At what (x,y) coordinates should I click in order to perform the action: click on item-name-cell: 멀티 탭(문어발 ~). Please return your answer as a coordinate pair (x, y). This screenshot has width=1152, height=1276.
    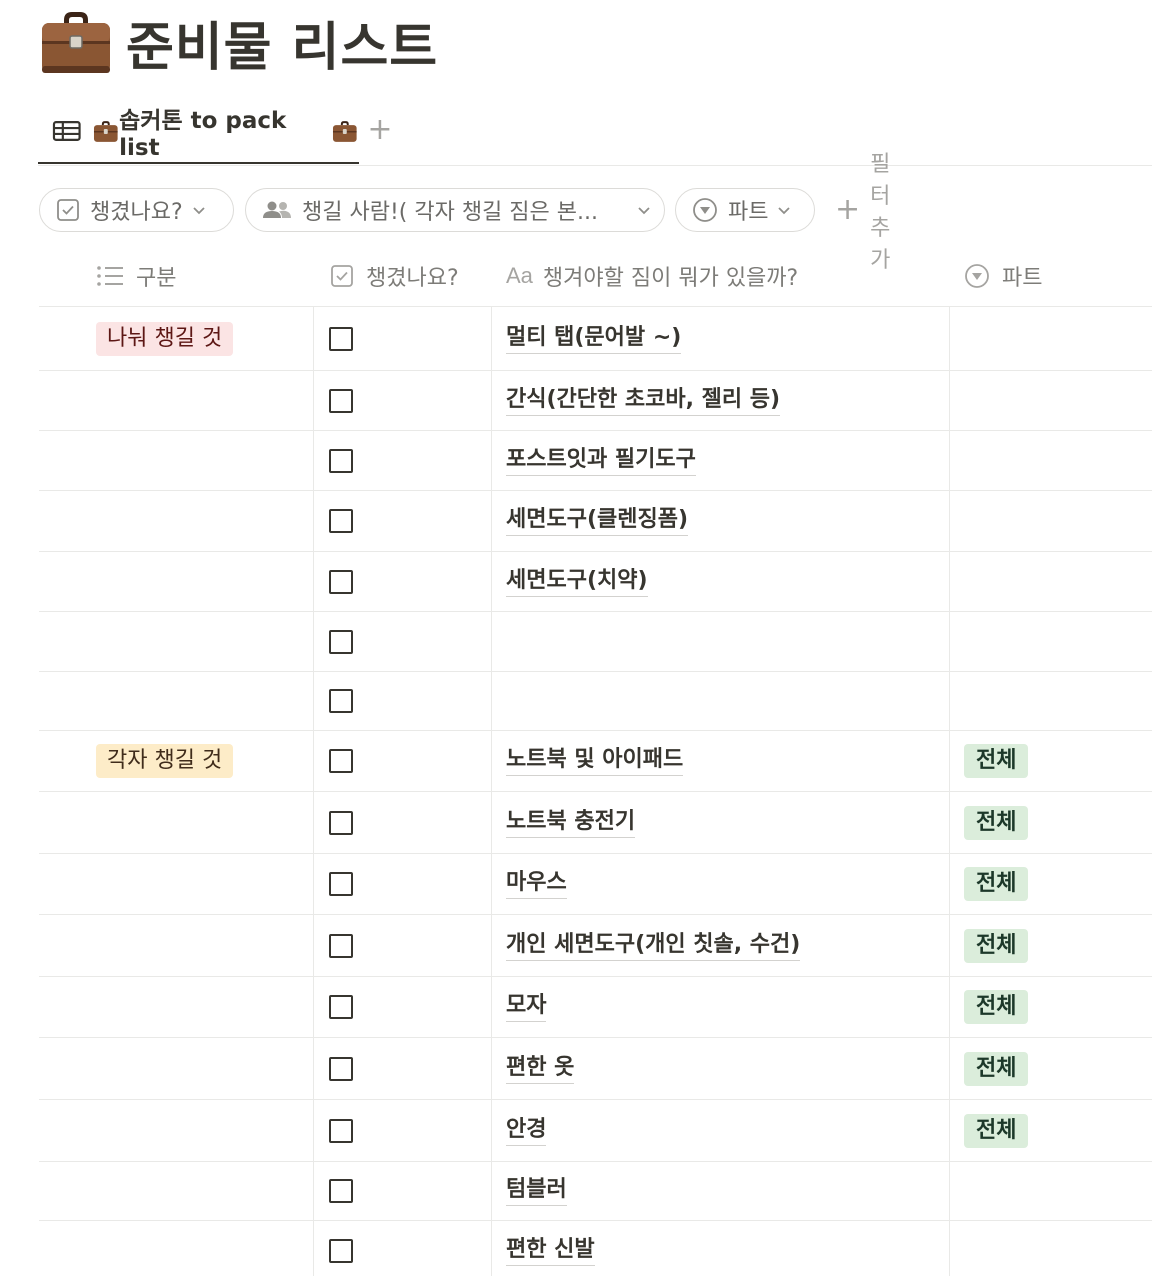
    Looking at the image, I should click on (594, 338).